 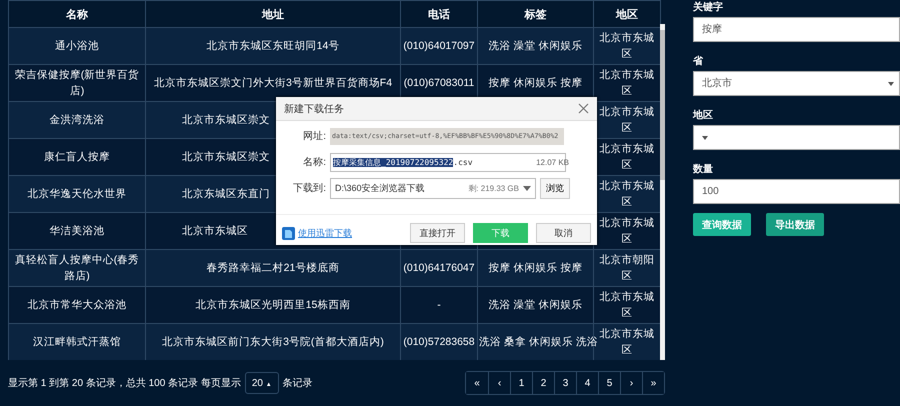 I want to click on field-label: 省, so click(x=698, y=61).